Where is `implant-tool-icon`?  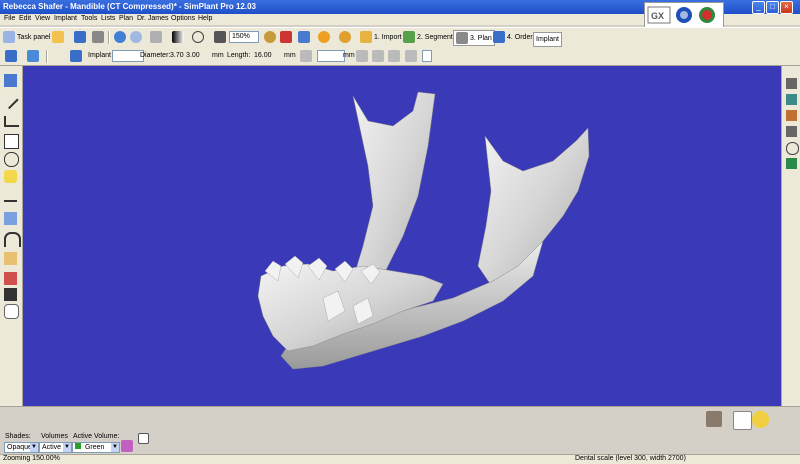
implant-tool-icon is located at coordinates (11, 56).